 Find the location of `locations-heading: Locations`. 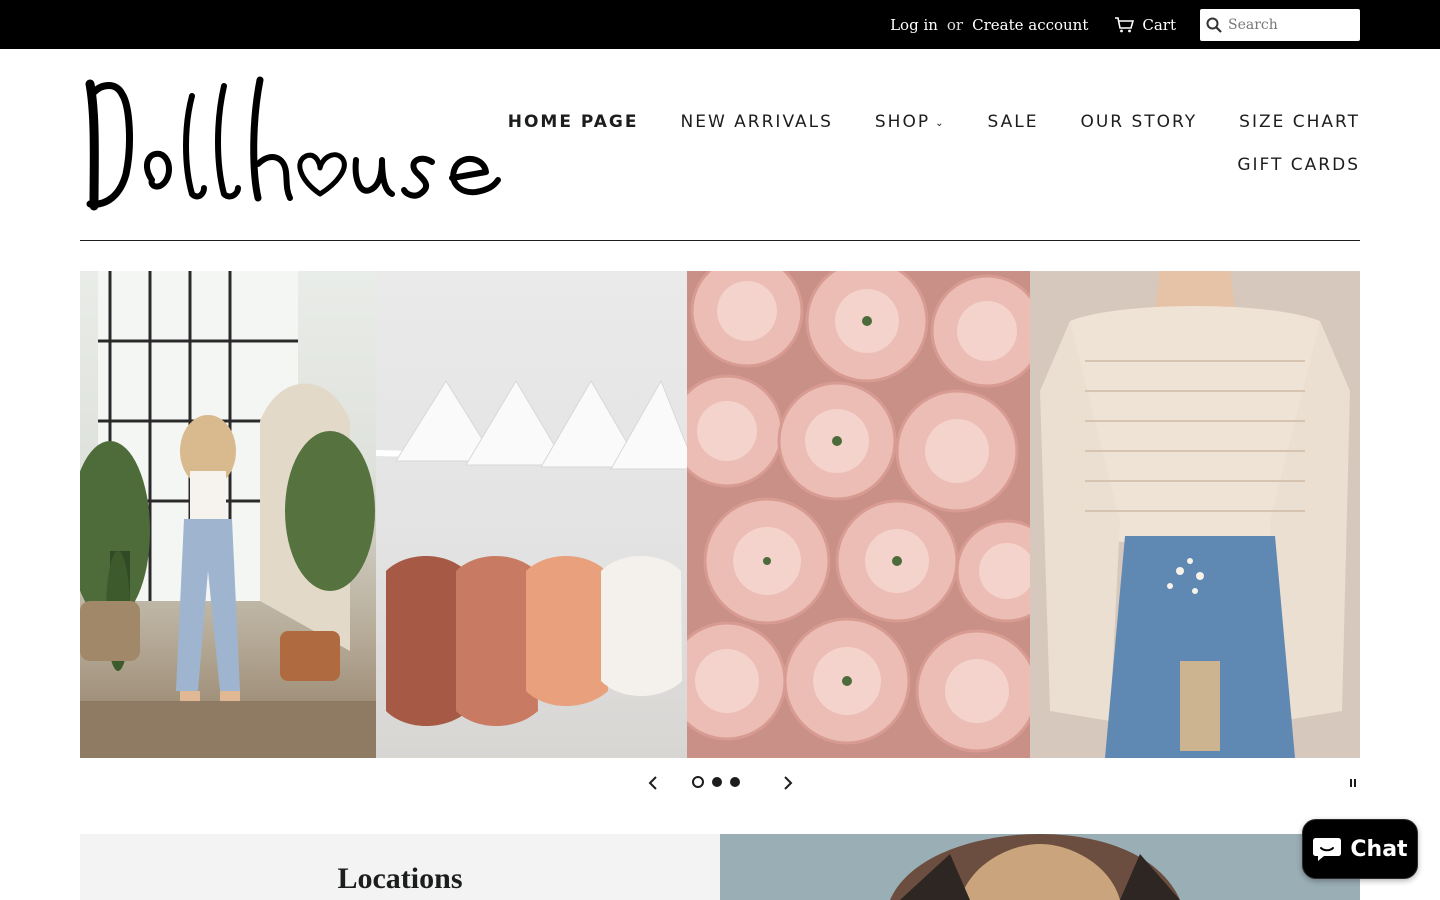

locations-heading: Locations is located at coordinates (400, 878).